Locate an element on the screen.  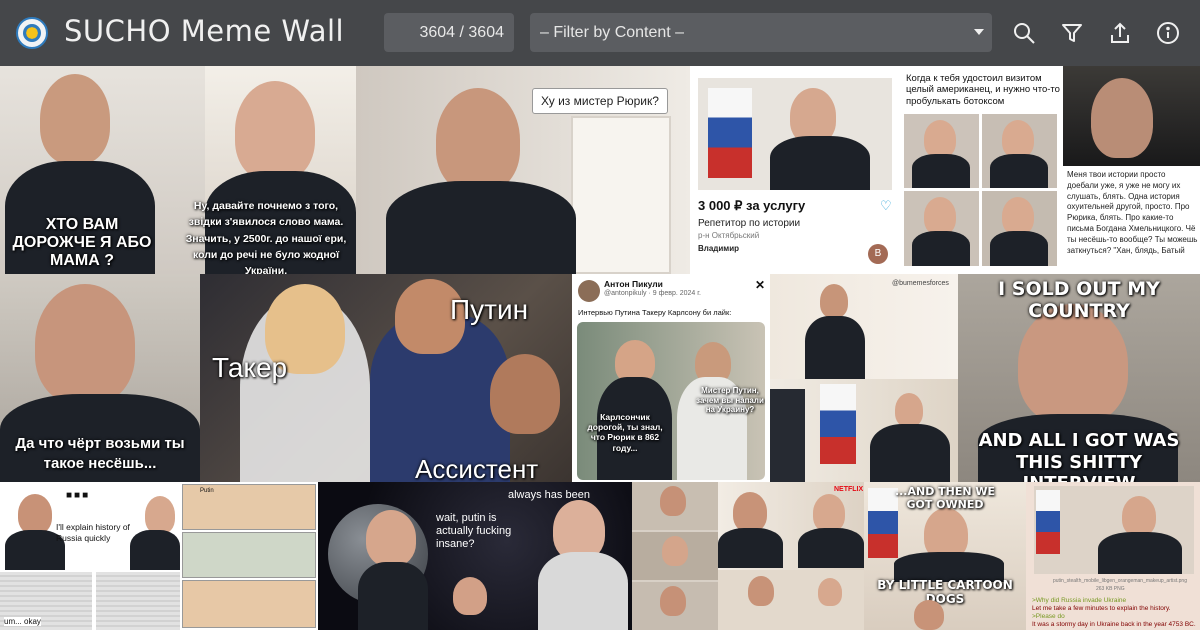
meme-caption: I'll explain history of Russia quickly is located at coordinates (93, 532).